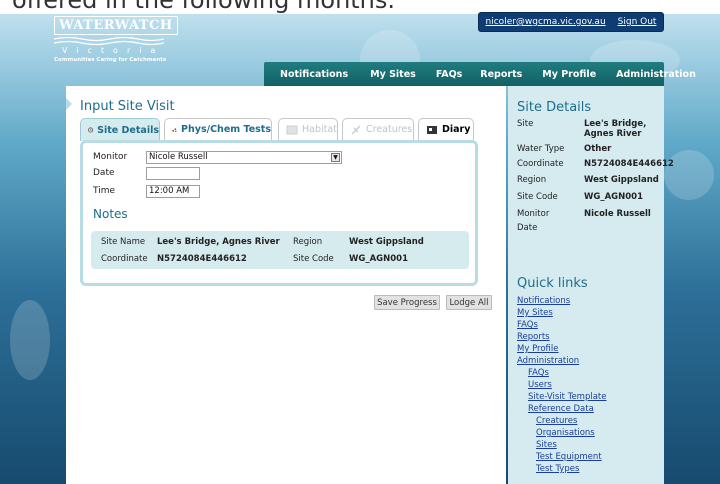  I want to click on nav-my-profile: My Profile, so click(569, 74).